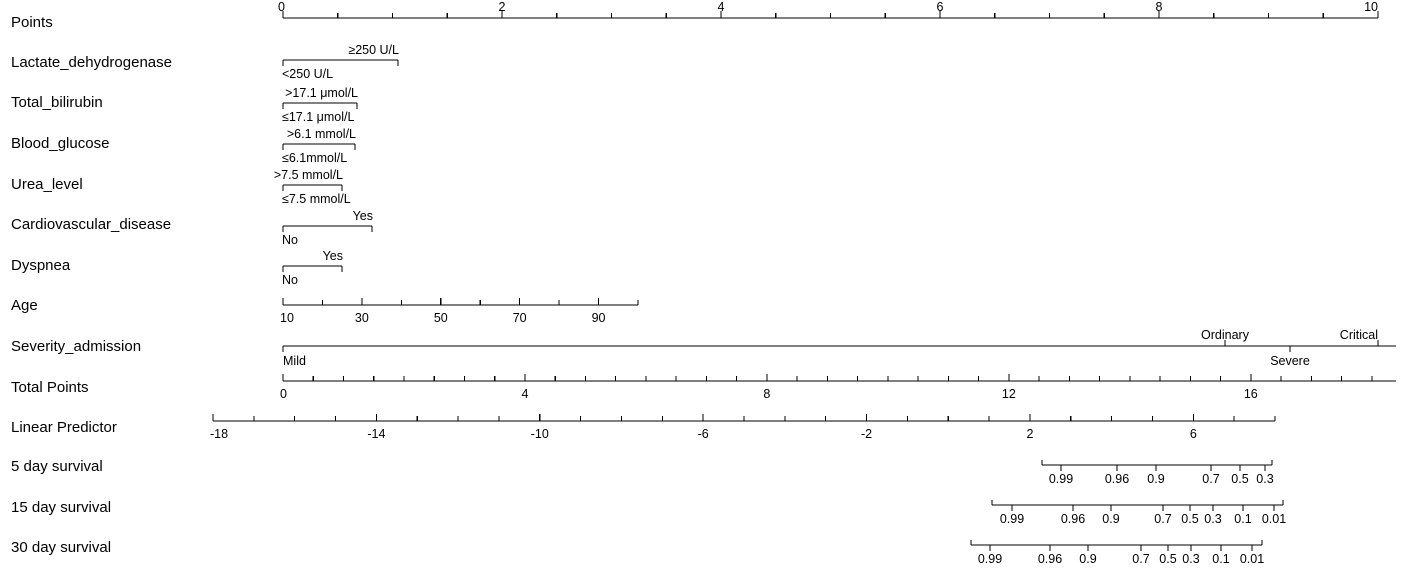  Describe the element at coordinates (1117, 479) in the screenshot. I see `tick-label-5-day-survival-1: 0.96` at that location.